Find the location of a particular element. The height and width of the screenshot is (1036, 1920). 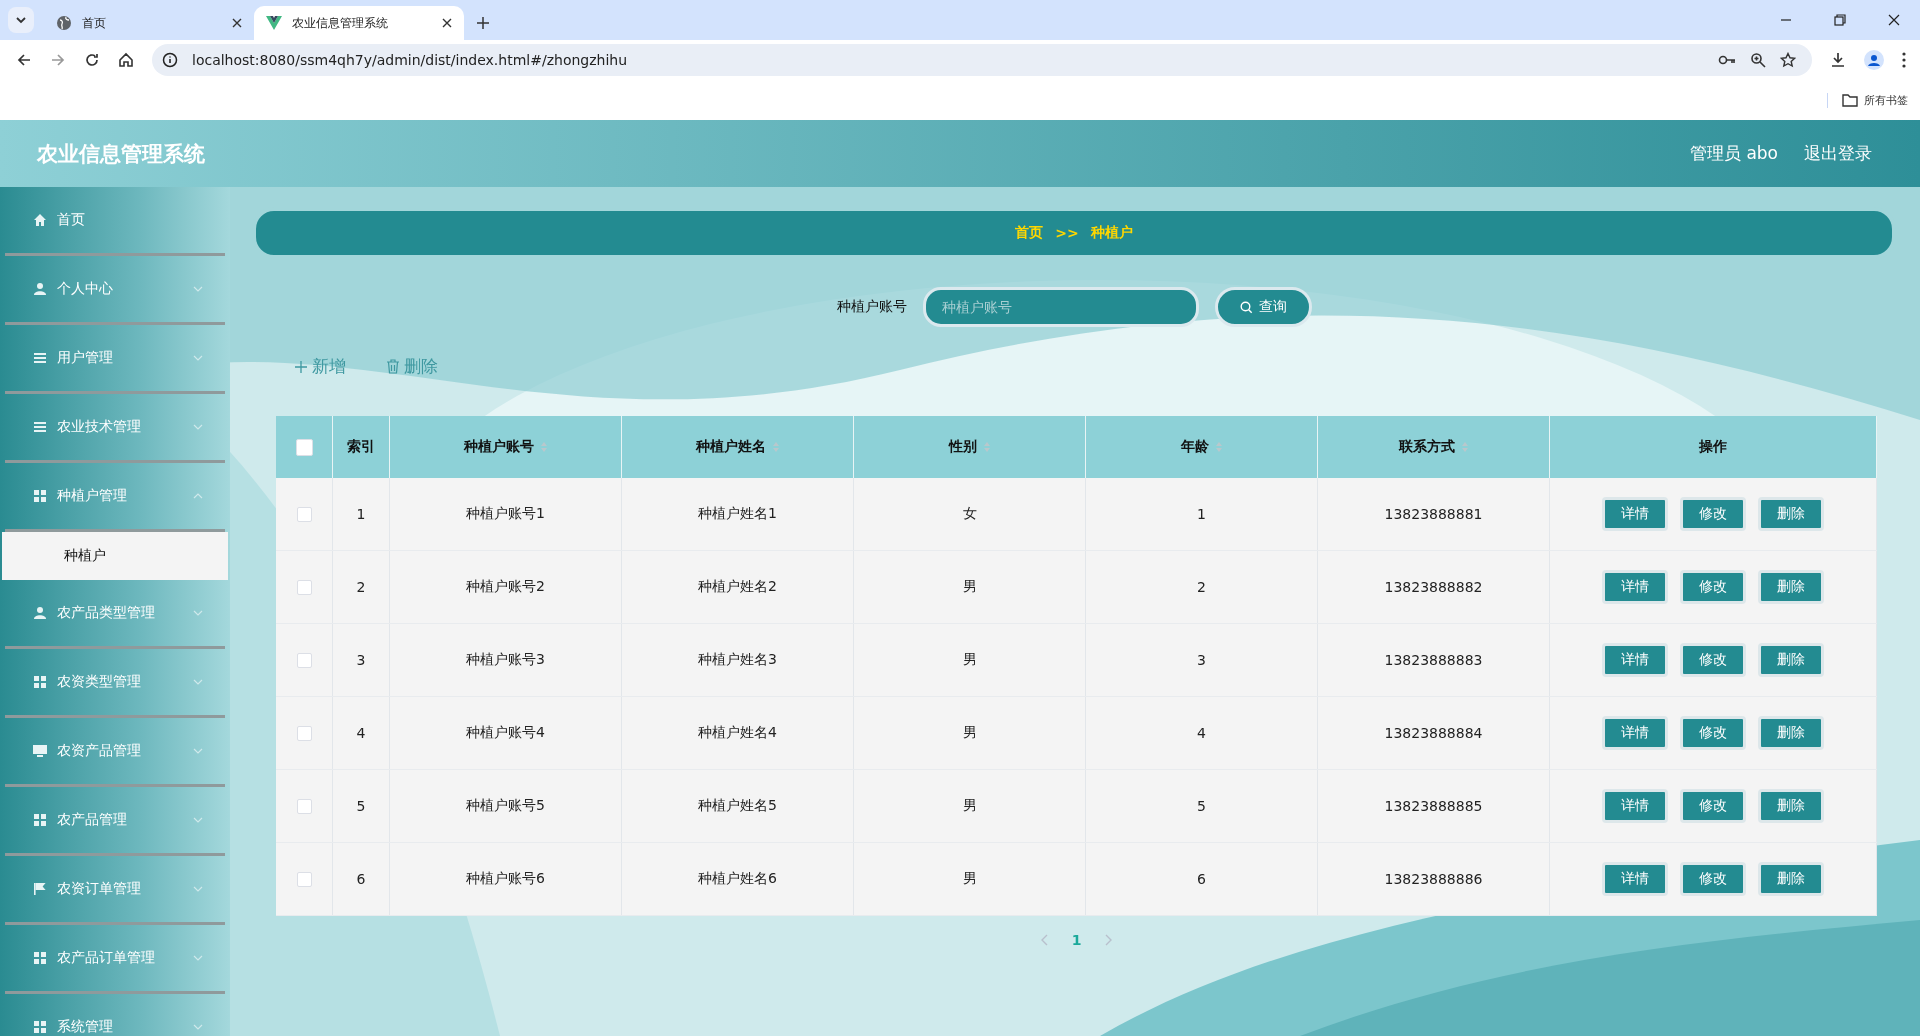

table-cell: 种植户账号2 is located at coordinates (505, 586).